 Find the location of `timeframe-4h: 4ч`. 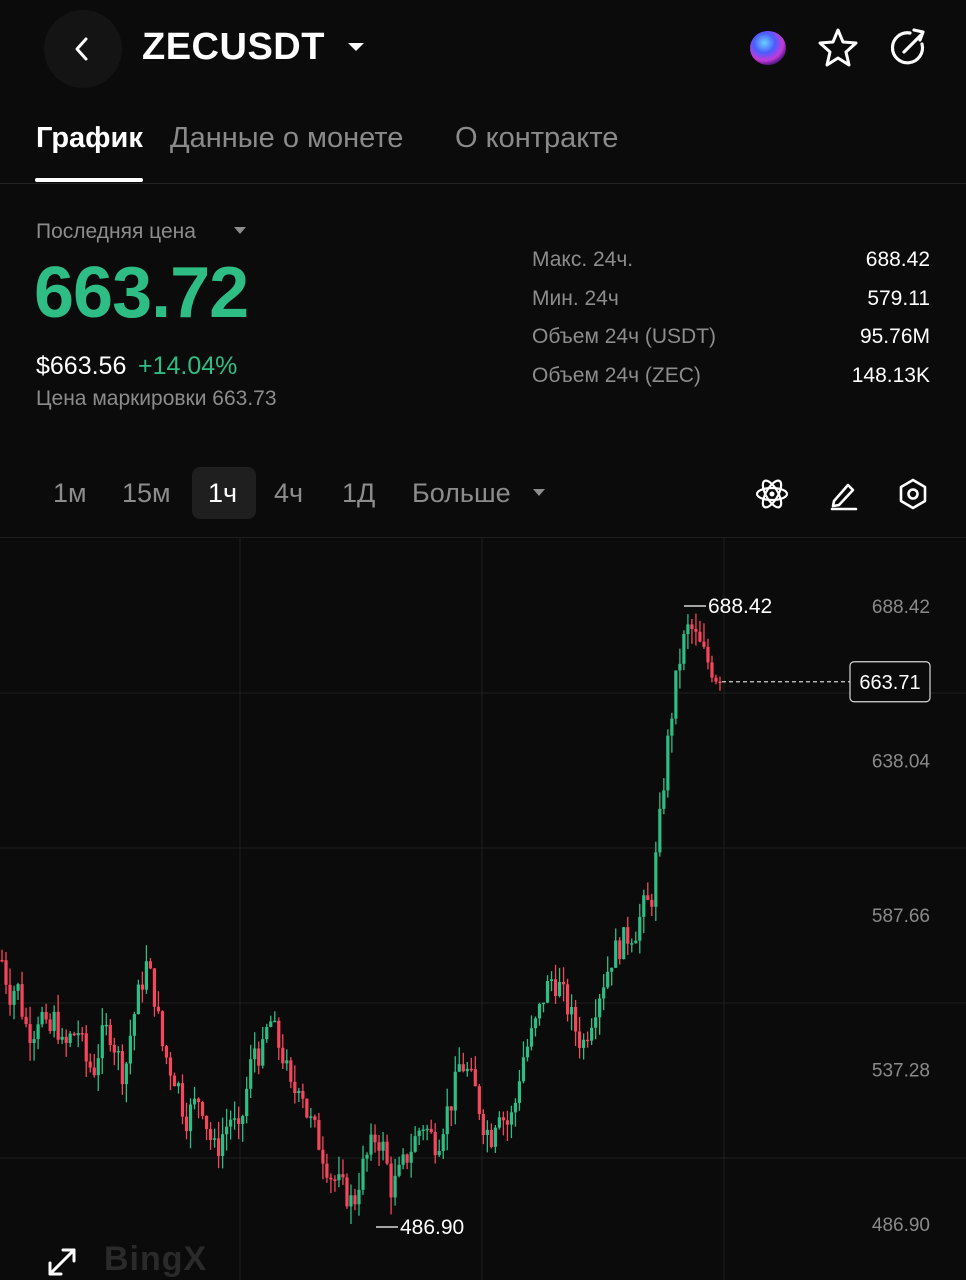

timeframe-4h: 4ч is located at coordinates (288, 493).